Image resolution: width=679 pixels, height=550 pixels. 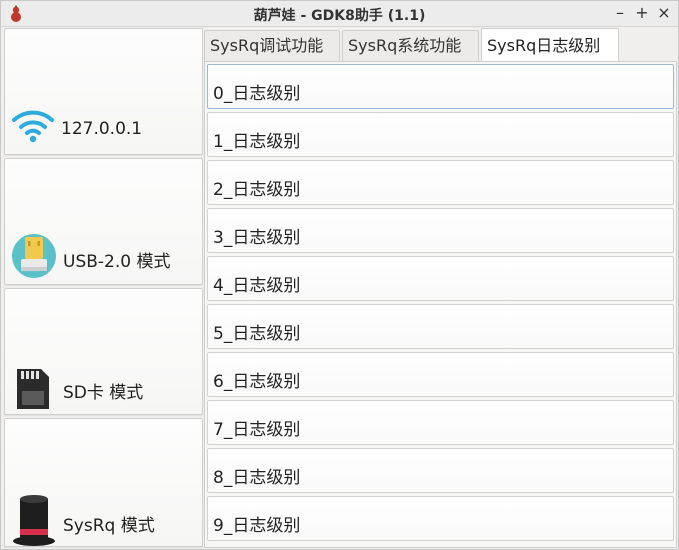 What do you see at coordinates (440, 374) in the screenshot?
I see `log-level-button-6: 6_日志级别` at bounding box center [440, 374].